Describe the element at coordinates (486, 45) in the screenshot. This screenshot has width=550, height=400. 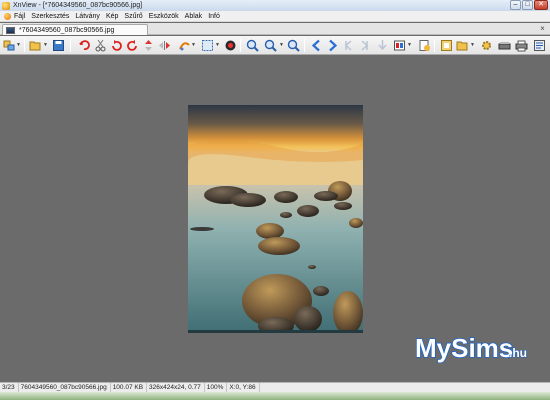
I see `settings-icon` at that location.